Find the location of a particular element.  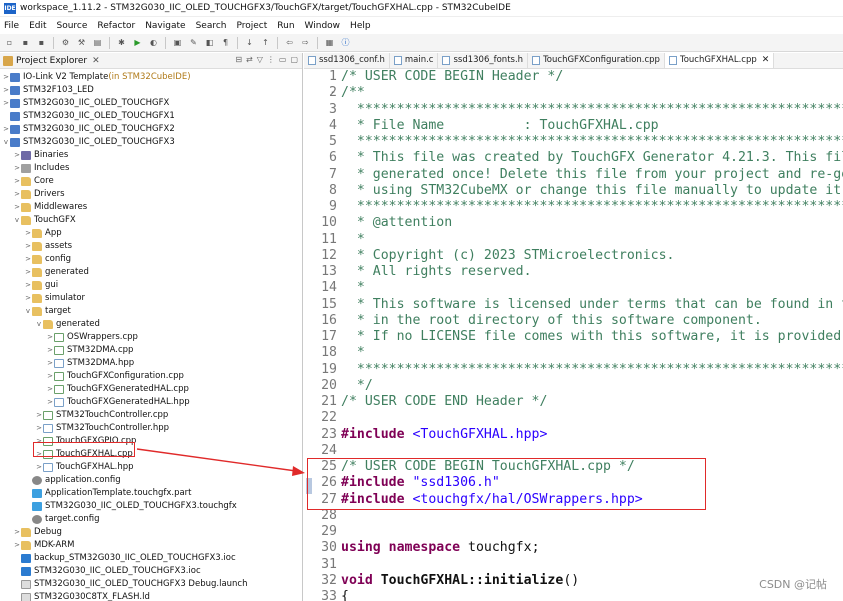

settings-icon: ⚙ is located at coordinates (65, 43).